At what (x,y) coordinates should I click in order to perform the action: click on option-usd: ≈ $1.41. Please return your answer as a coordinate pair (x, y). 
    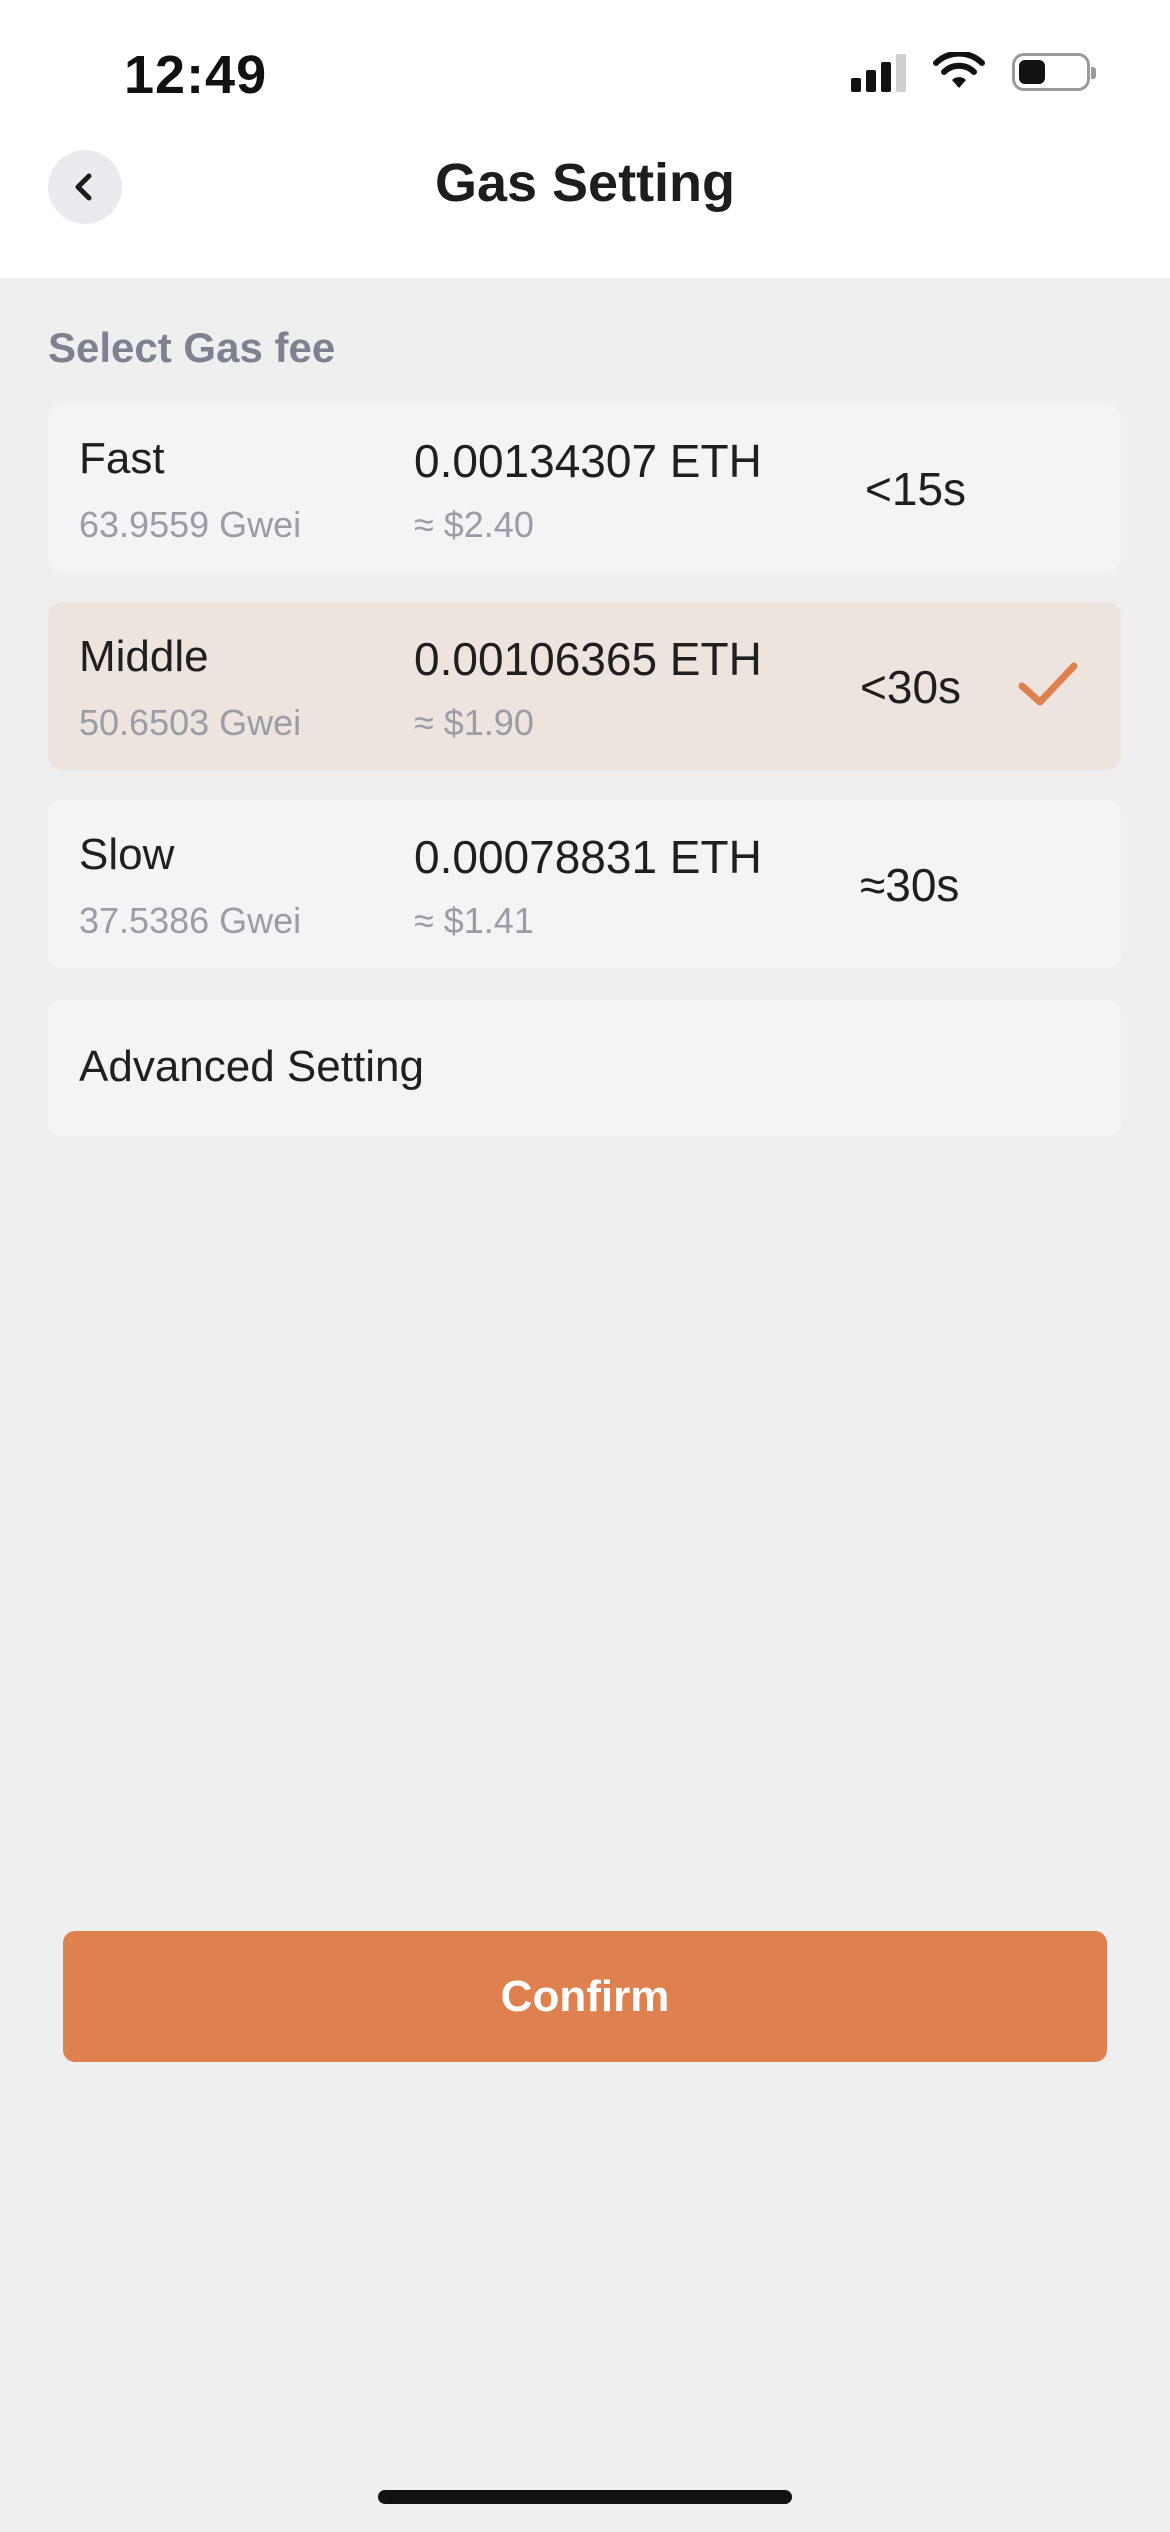
    Looking at the image, I should click on (474, 920).